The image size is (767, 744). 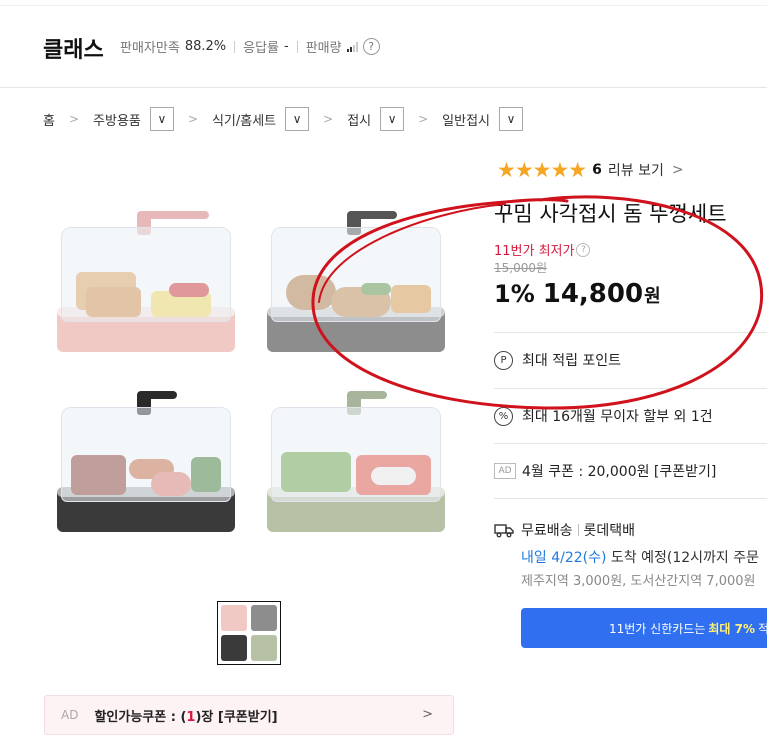 What do you see at coordinates (466, 119) in the screenshot?
I see `breadcrumb-label: 일반접시` at bounding box center [466, 119].